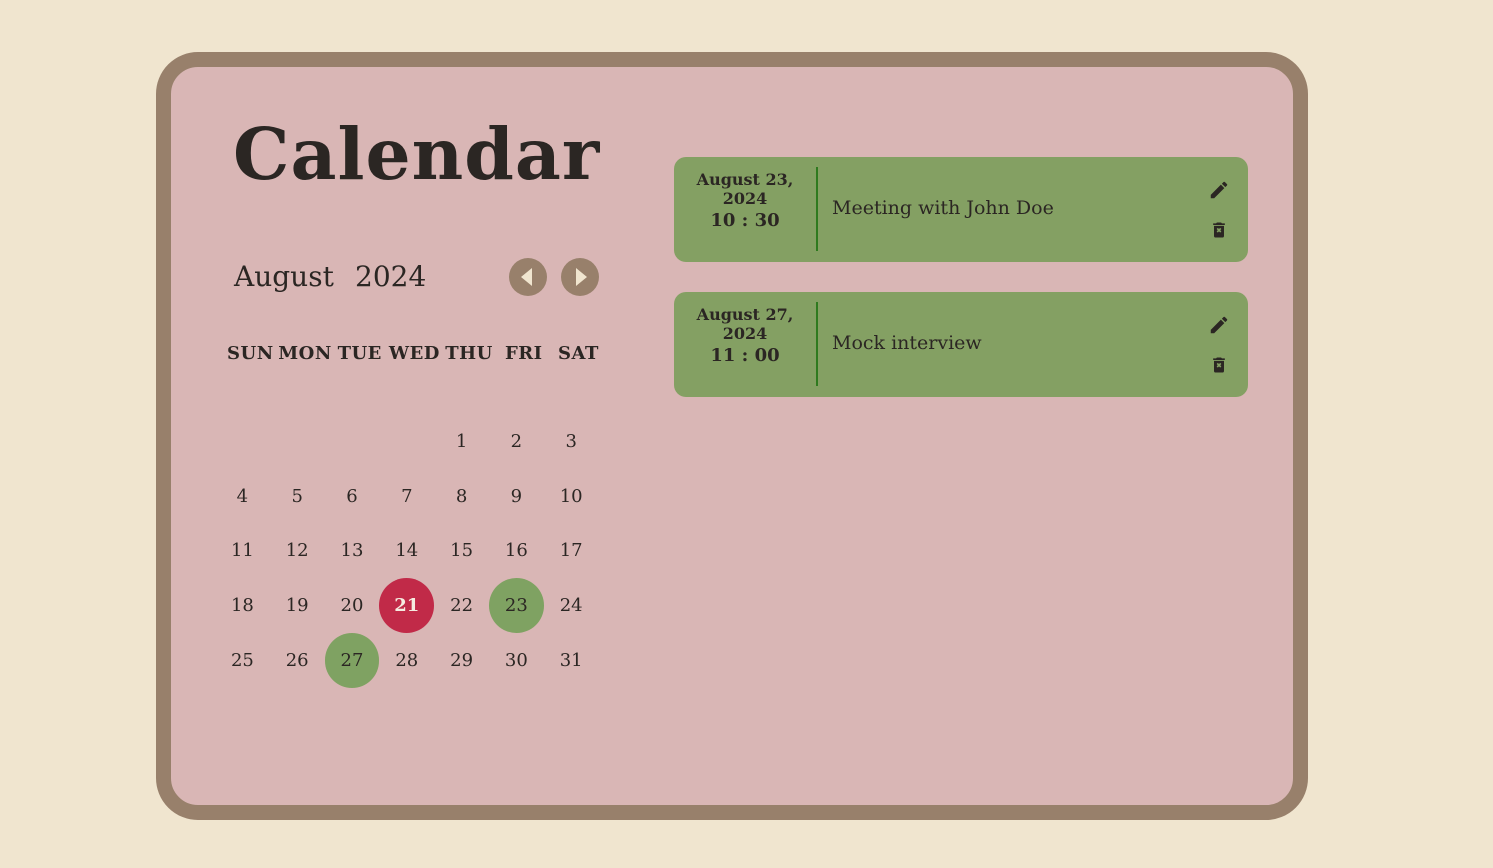  I want to click on event-card: August 27, 2024 11 : 00 Mock interview, so click(961, 344).